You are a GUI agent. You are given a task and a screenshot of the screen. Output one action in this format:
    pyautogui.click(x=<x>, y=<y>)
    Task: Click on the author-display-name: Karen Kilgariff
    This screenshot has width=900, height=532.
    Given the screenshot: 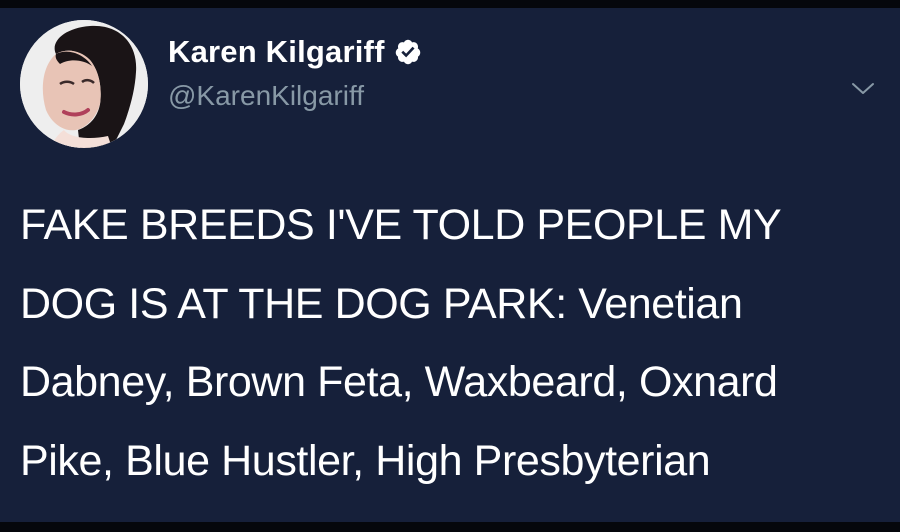 What is the action you would take?
    pyautogui.click(x=276, y=52)
    